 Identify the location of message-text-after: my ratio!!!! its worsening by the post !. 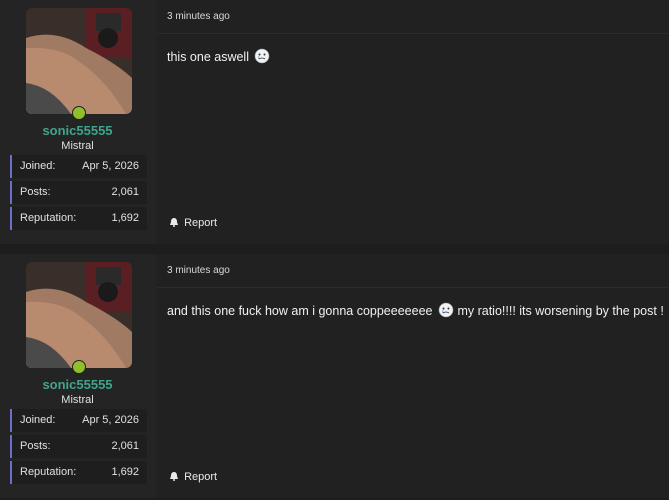
(560, 311).